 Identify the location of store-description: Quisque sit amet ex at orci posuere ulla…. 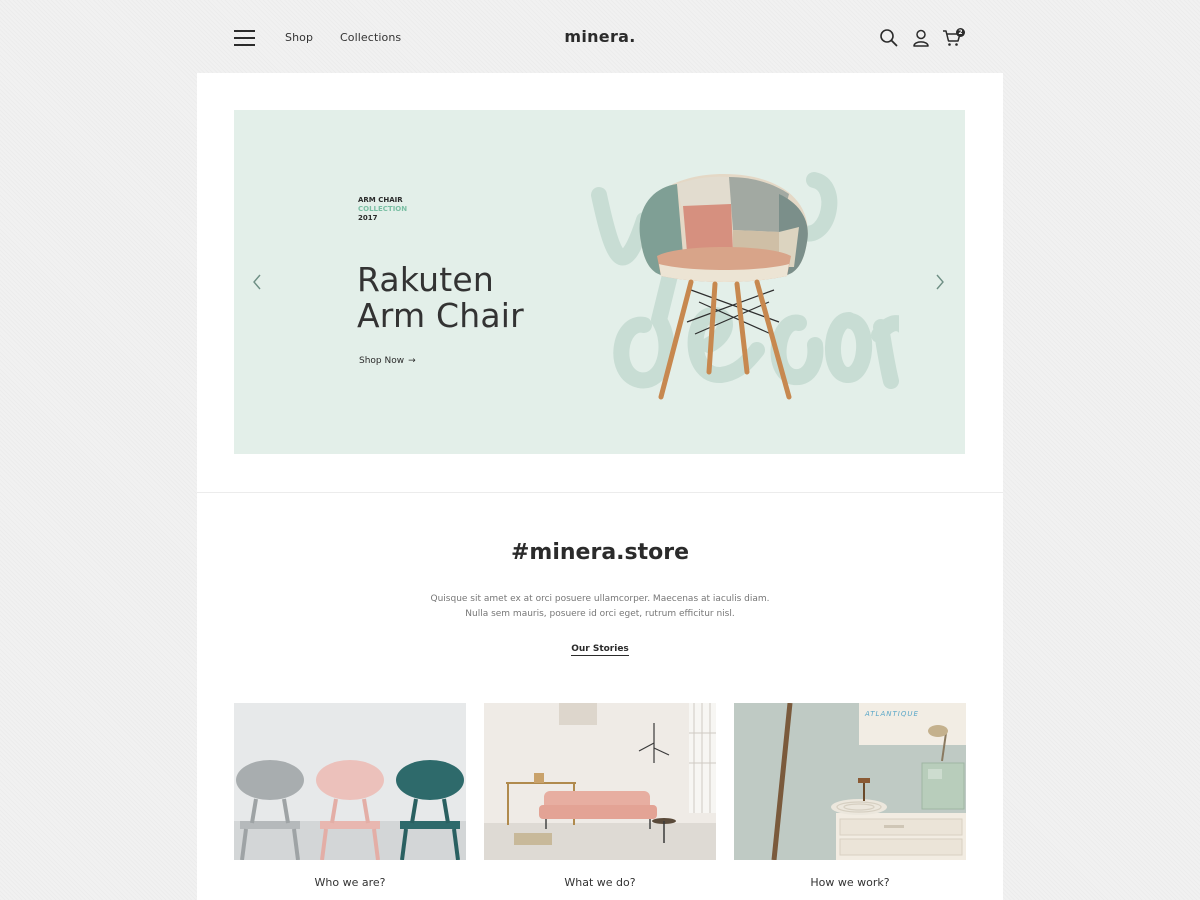
(600, 606).